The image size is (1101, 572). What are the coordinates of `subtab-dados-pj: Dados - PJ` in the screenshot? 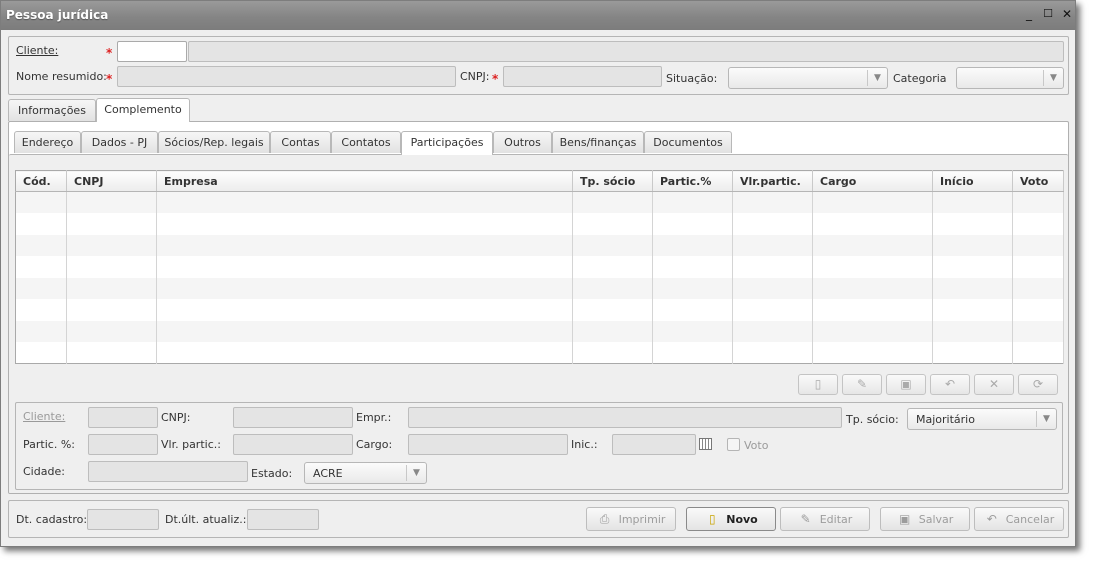 It's located at (119, 142).